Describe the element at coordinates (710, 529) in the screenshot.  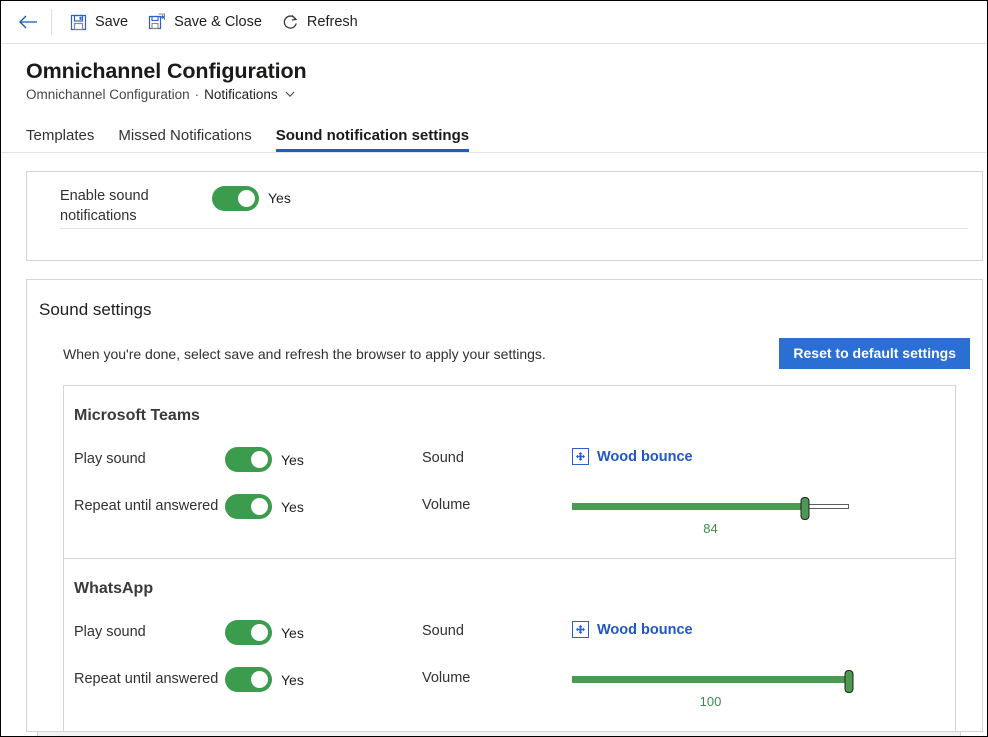
I see `volume-slider-value-microsoft-teams: 84` at that location.